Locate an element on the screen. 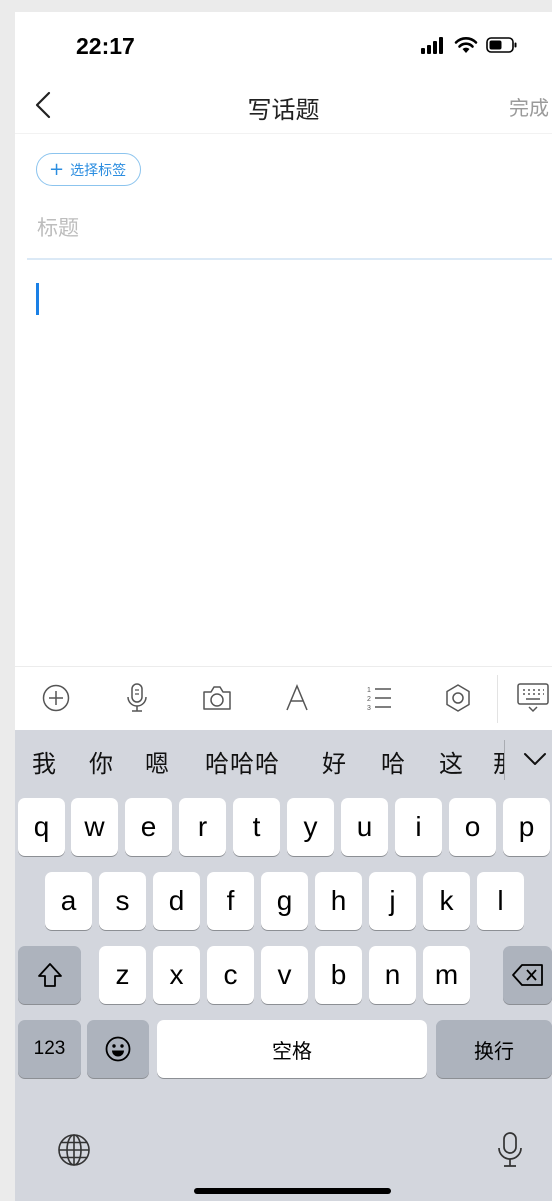 The image size is (552, 1201). candidate-bar: 我 你 嗯 哈哈哈 好 哈 这 那 is located at coordinates (283, 760).